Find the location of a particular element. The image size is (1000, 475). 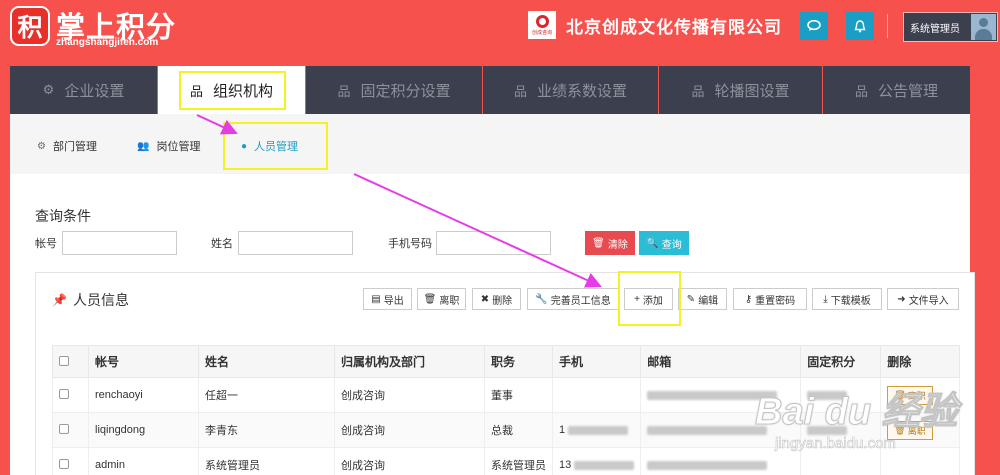

cell-account: renchaoyi is located at coordinates (143, 395).